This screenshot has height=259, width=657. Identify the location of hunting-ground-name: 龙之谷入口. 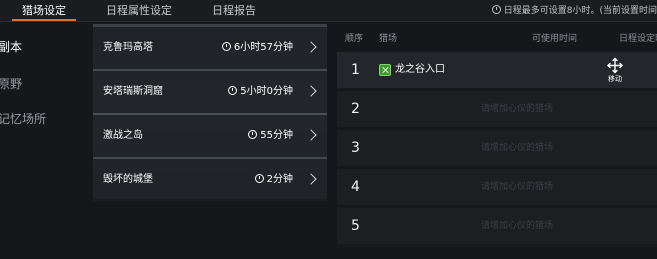
(420, 69).